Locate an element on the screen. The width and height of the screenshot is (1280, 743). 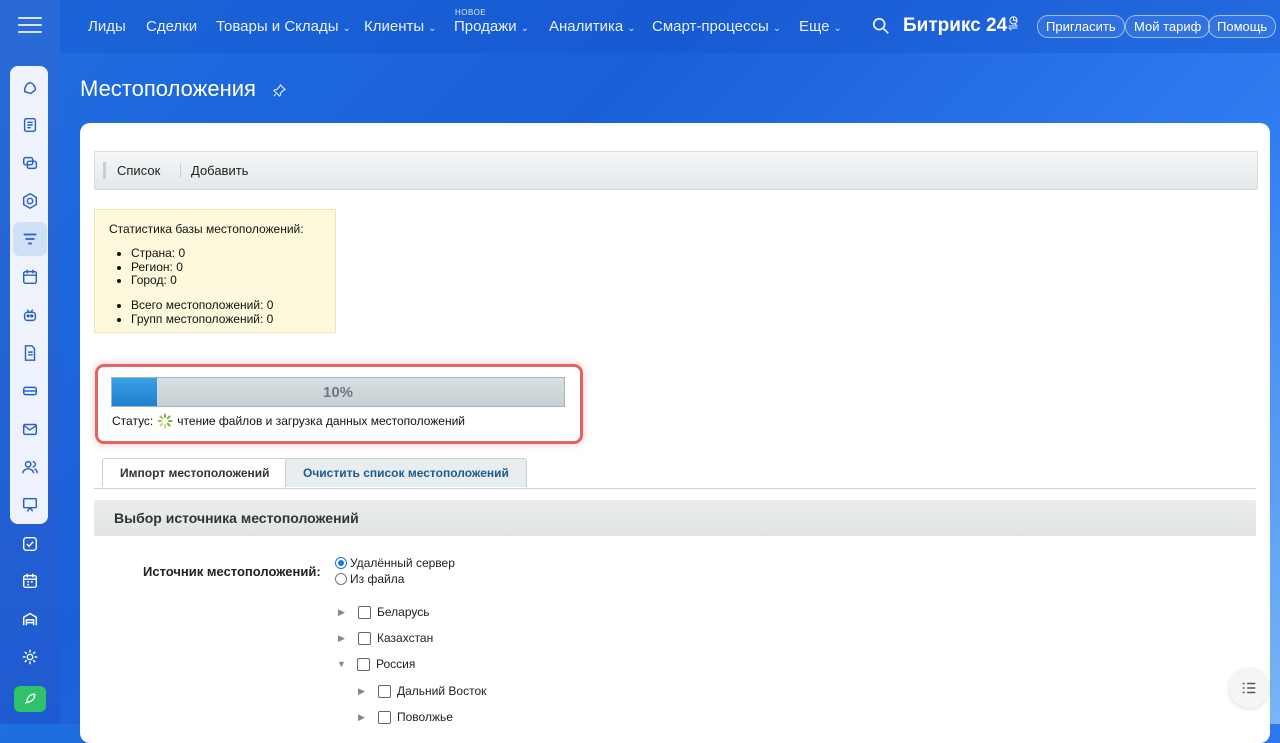
contacts-icon is located at coordinates (30, 467).